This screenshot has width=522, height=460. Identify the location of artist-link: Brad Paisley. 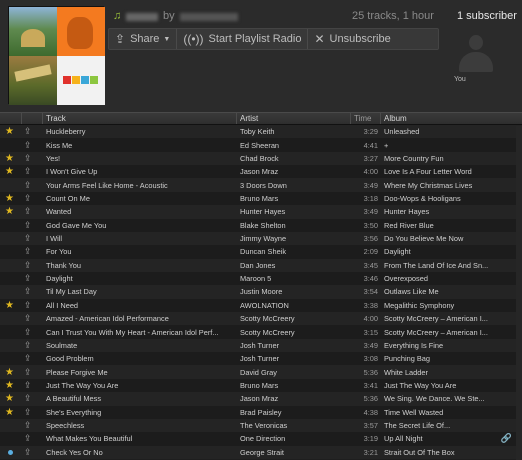
(294, 412).